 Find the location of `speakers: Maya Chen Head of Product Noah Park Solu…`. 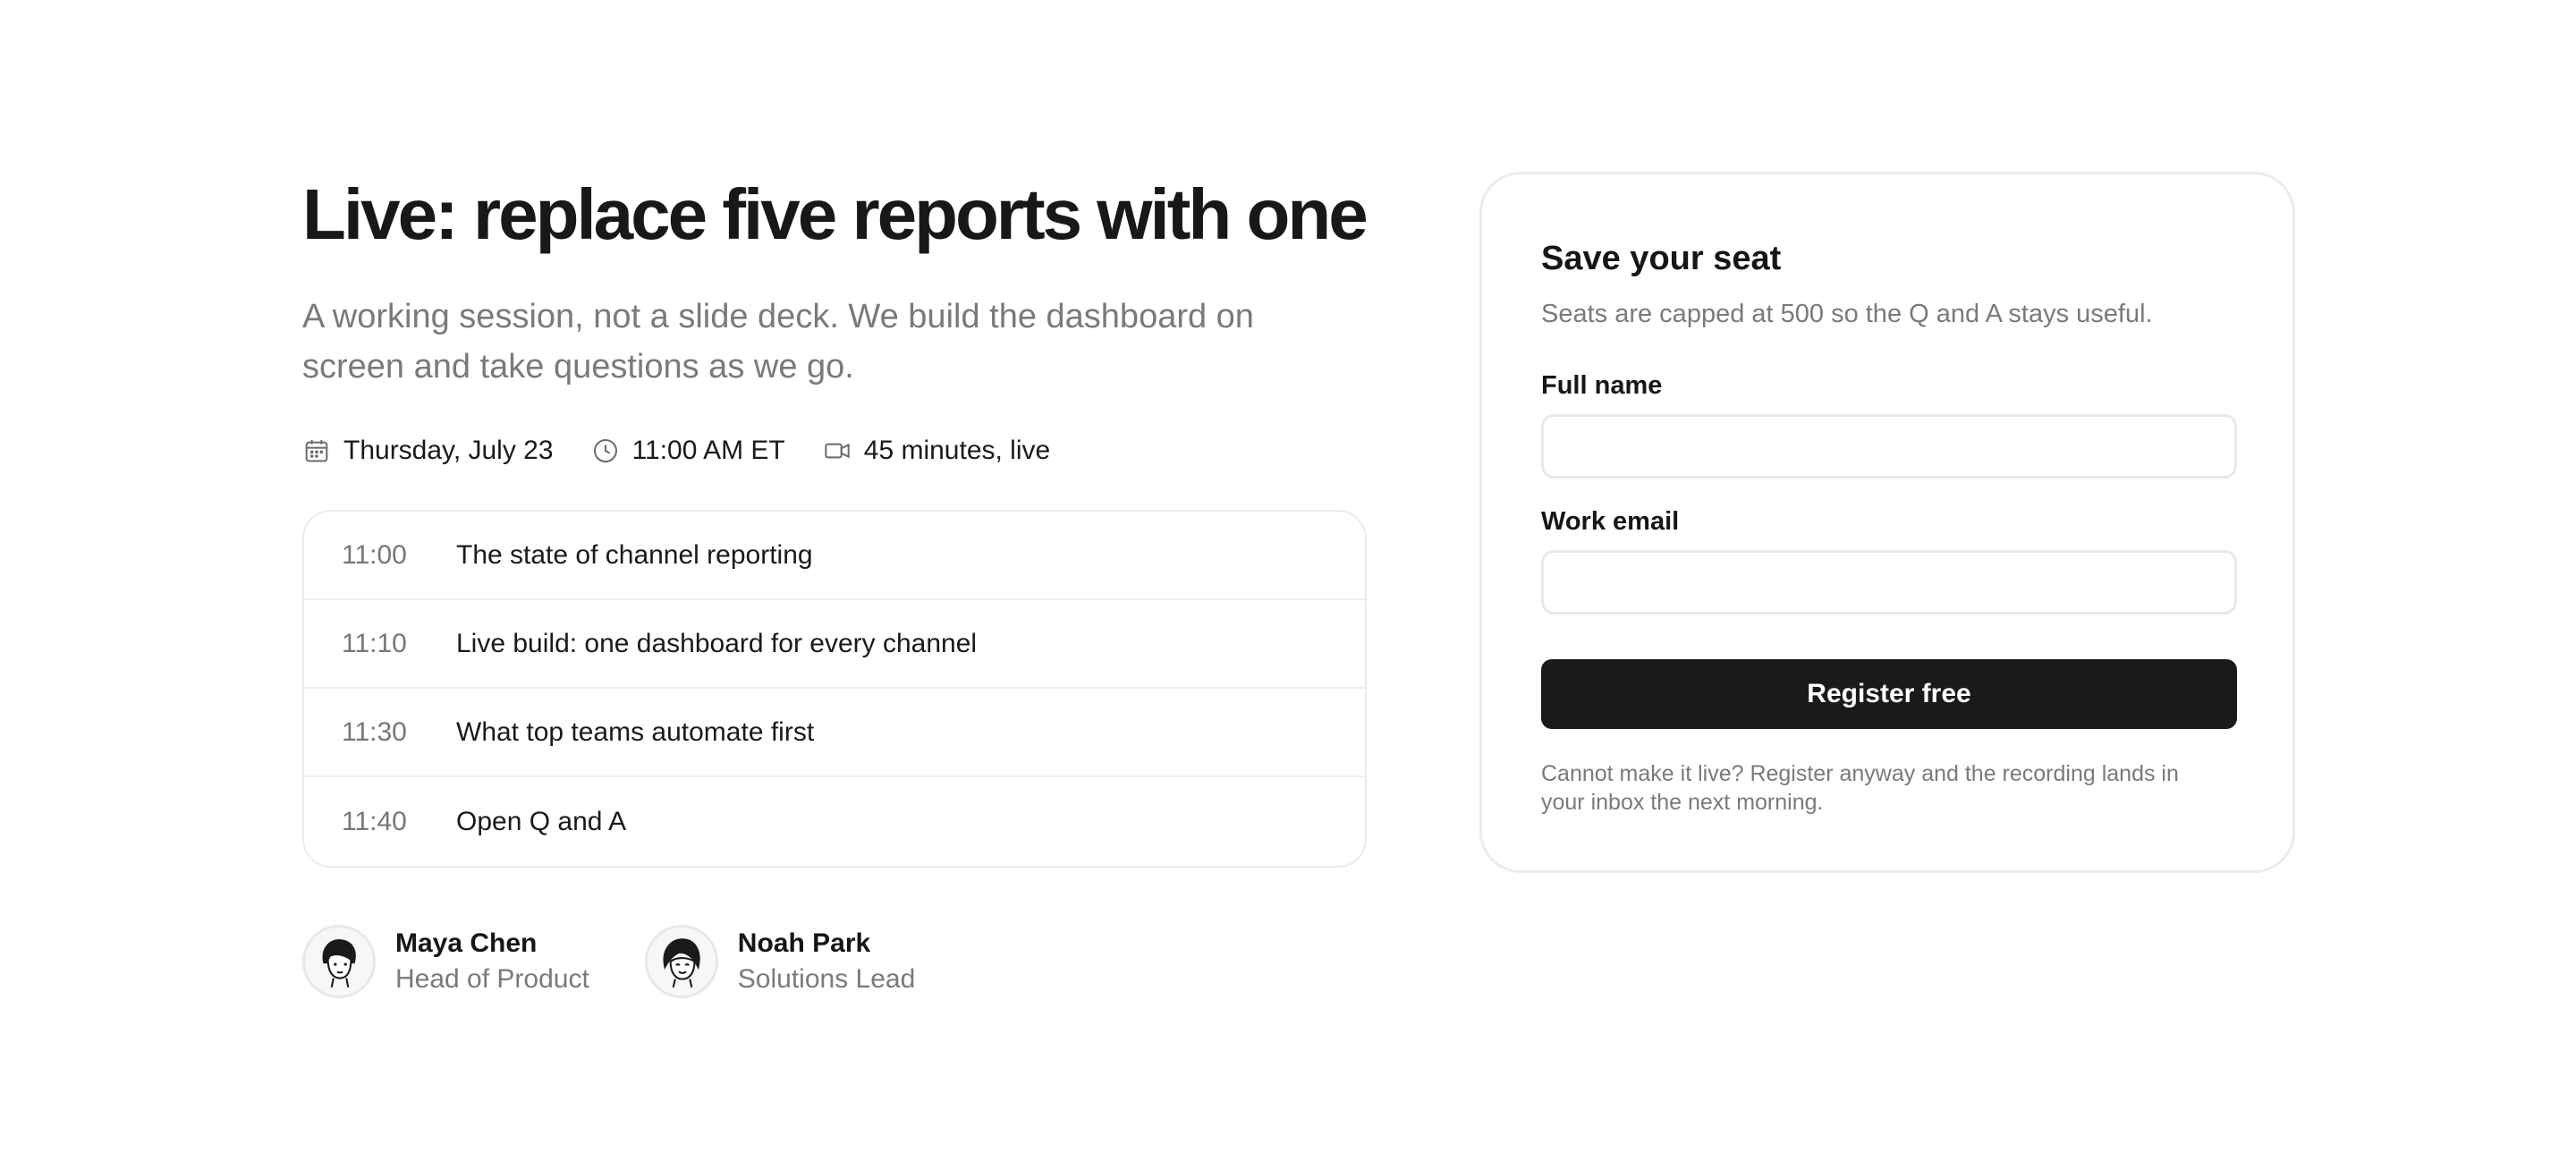

speakers: Maya Chen Head of Product Noah Park Solu… is located at coordinates (834, 961).